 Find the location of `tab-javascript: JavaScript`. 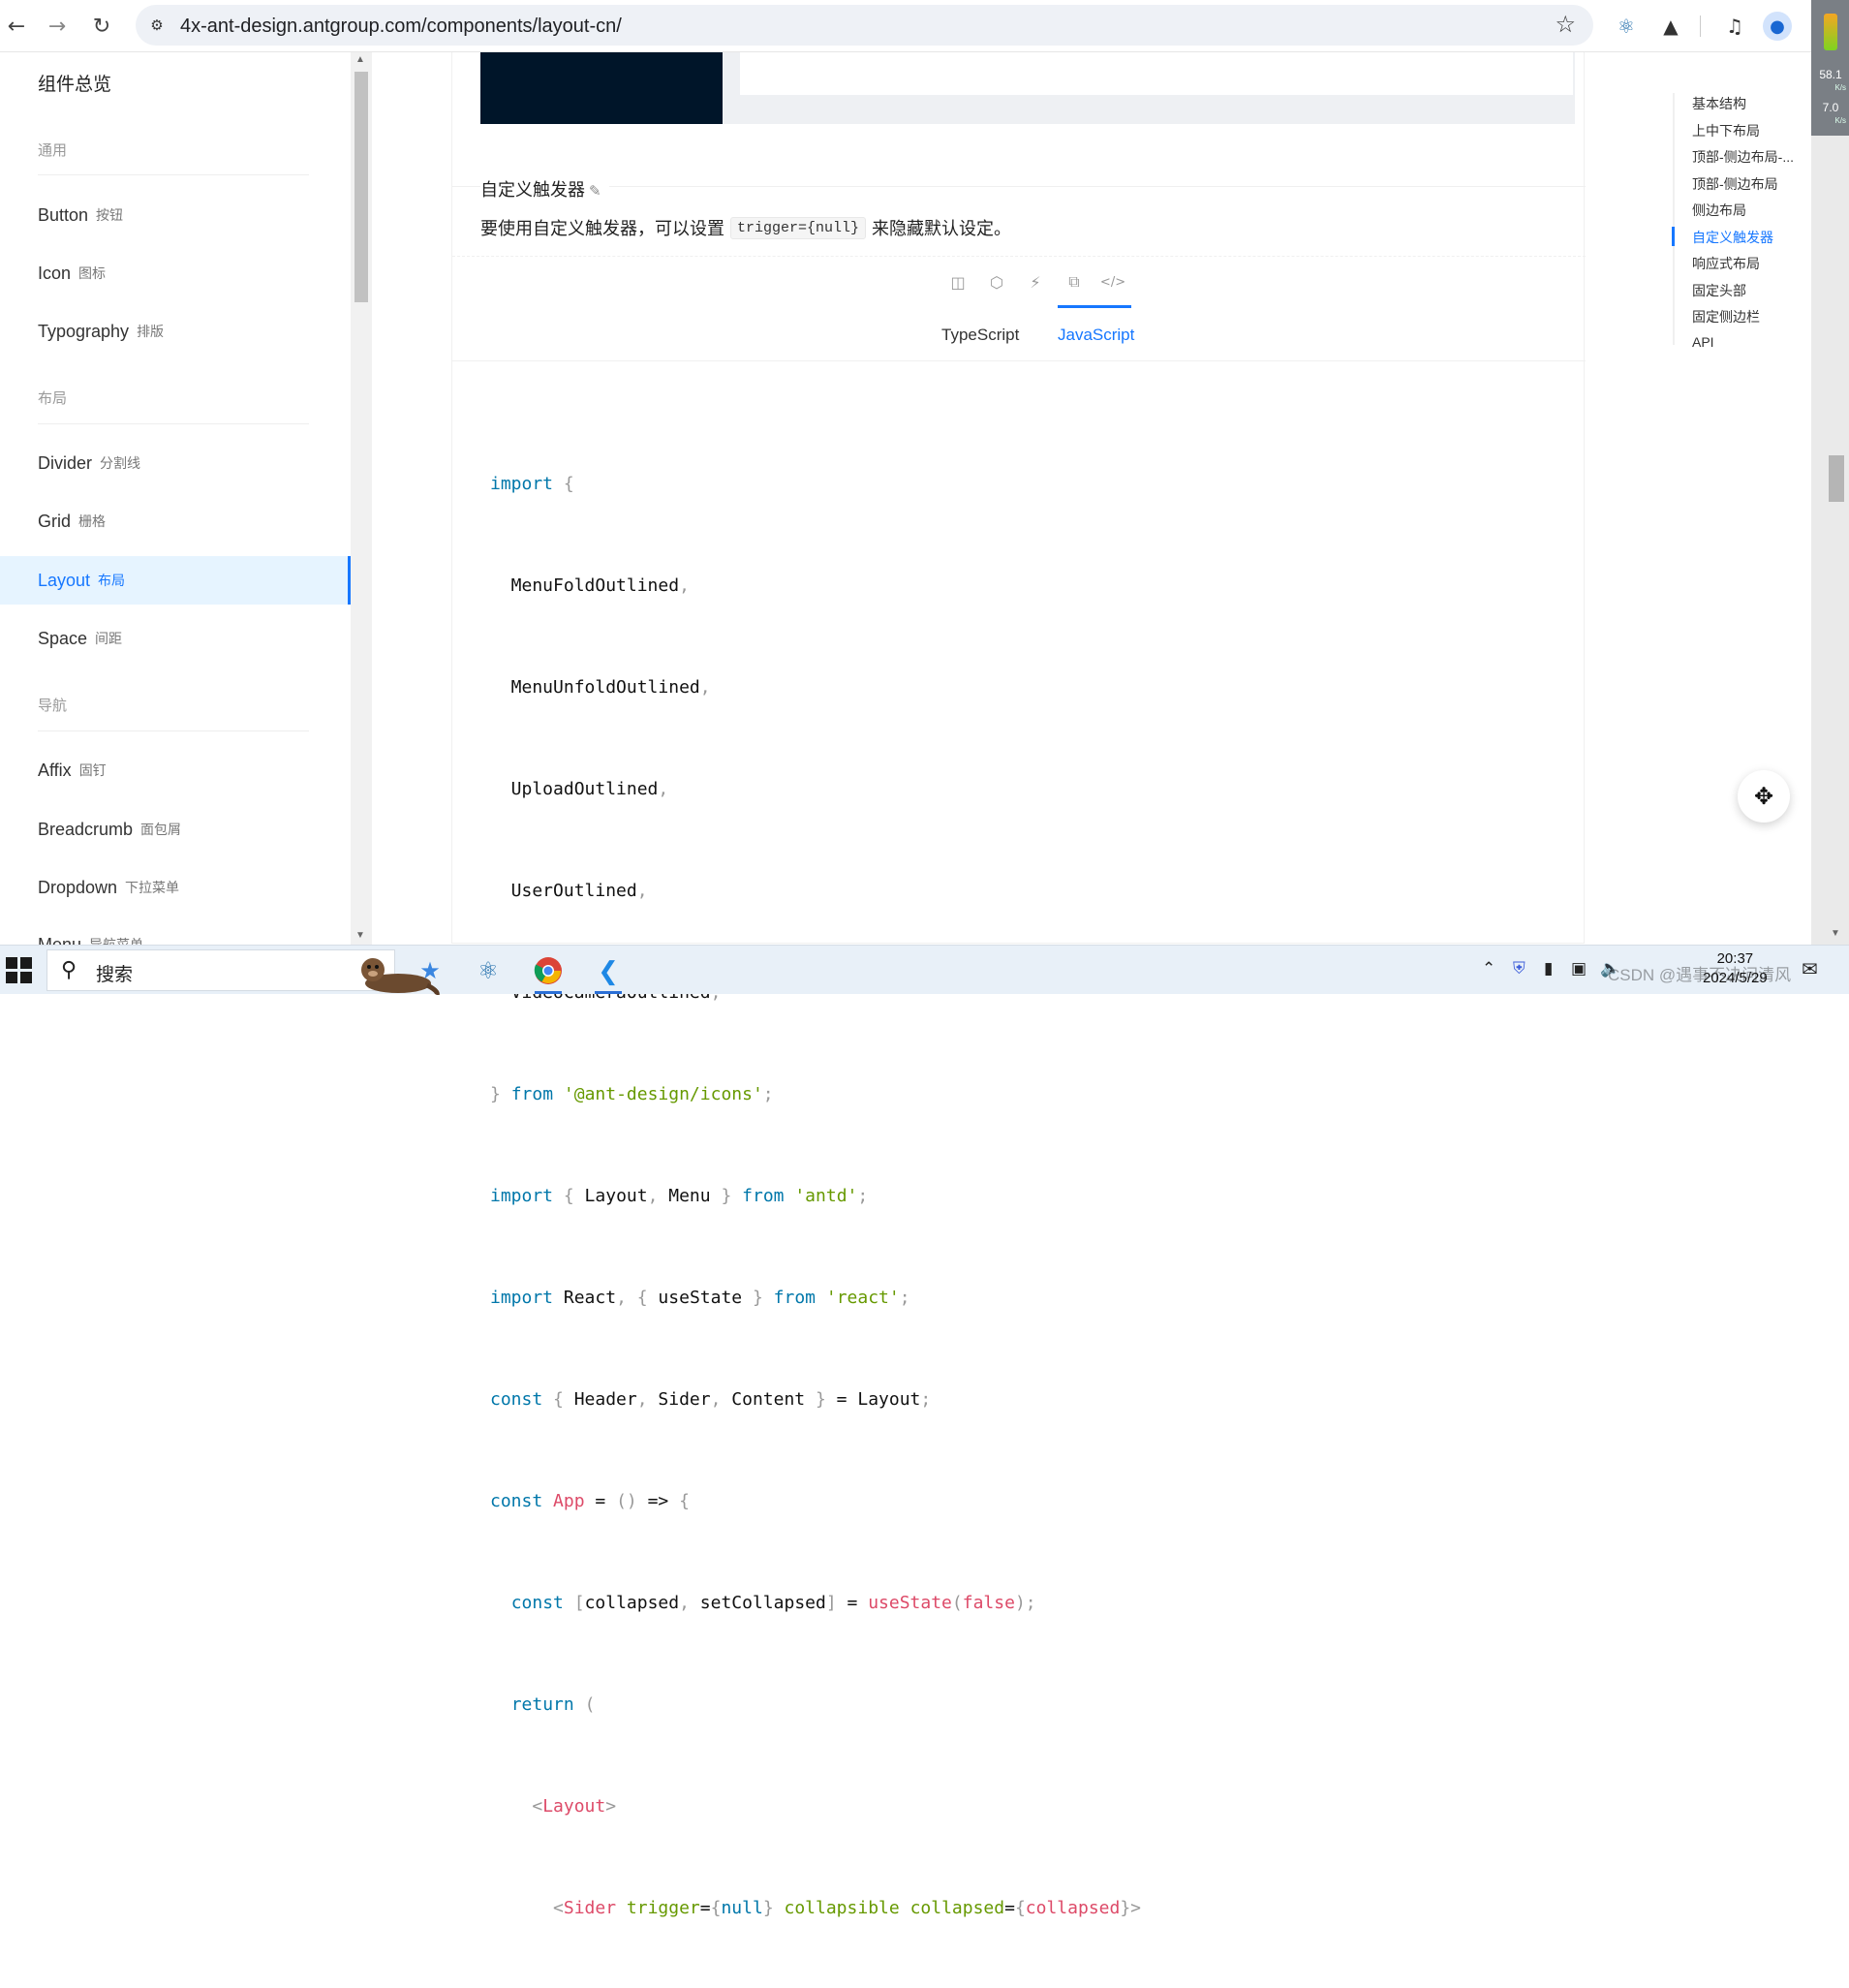

tab-javascript: JavaScript is located at coordinates (1096, 335).